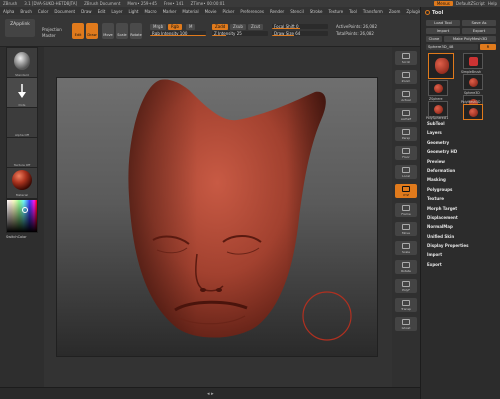 Image resolution: width=500 pixels, height=399 pixels. What do you see at coordinates (64, 11) in the screenshot?
I see `menu-document: Document` at bounding box center [64, 11].